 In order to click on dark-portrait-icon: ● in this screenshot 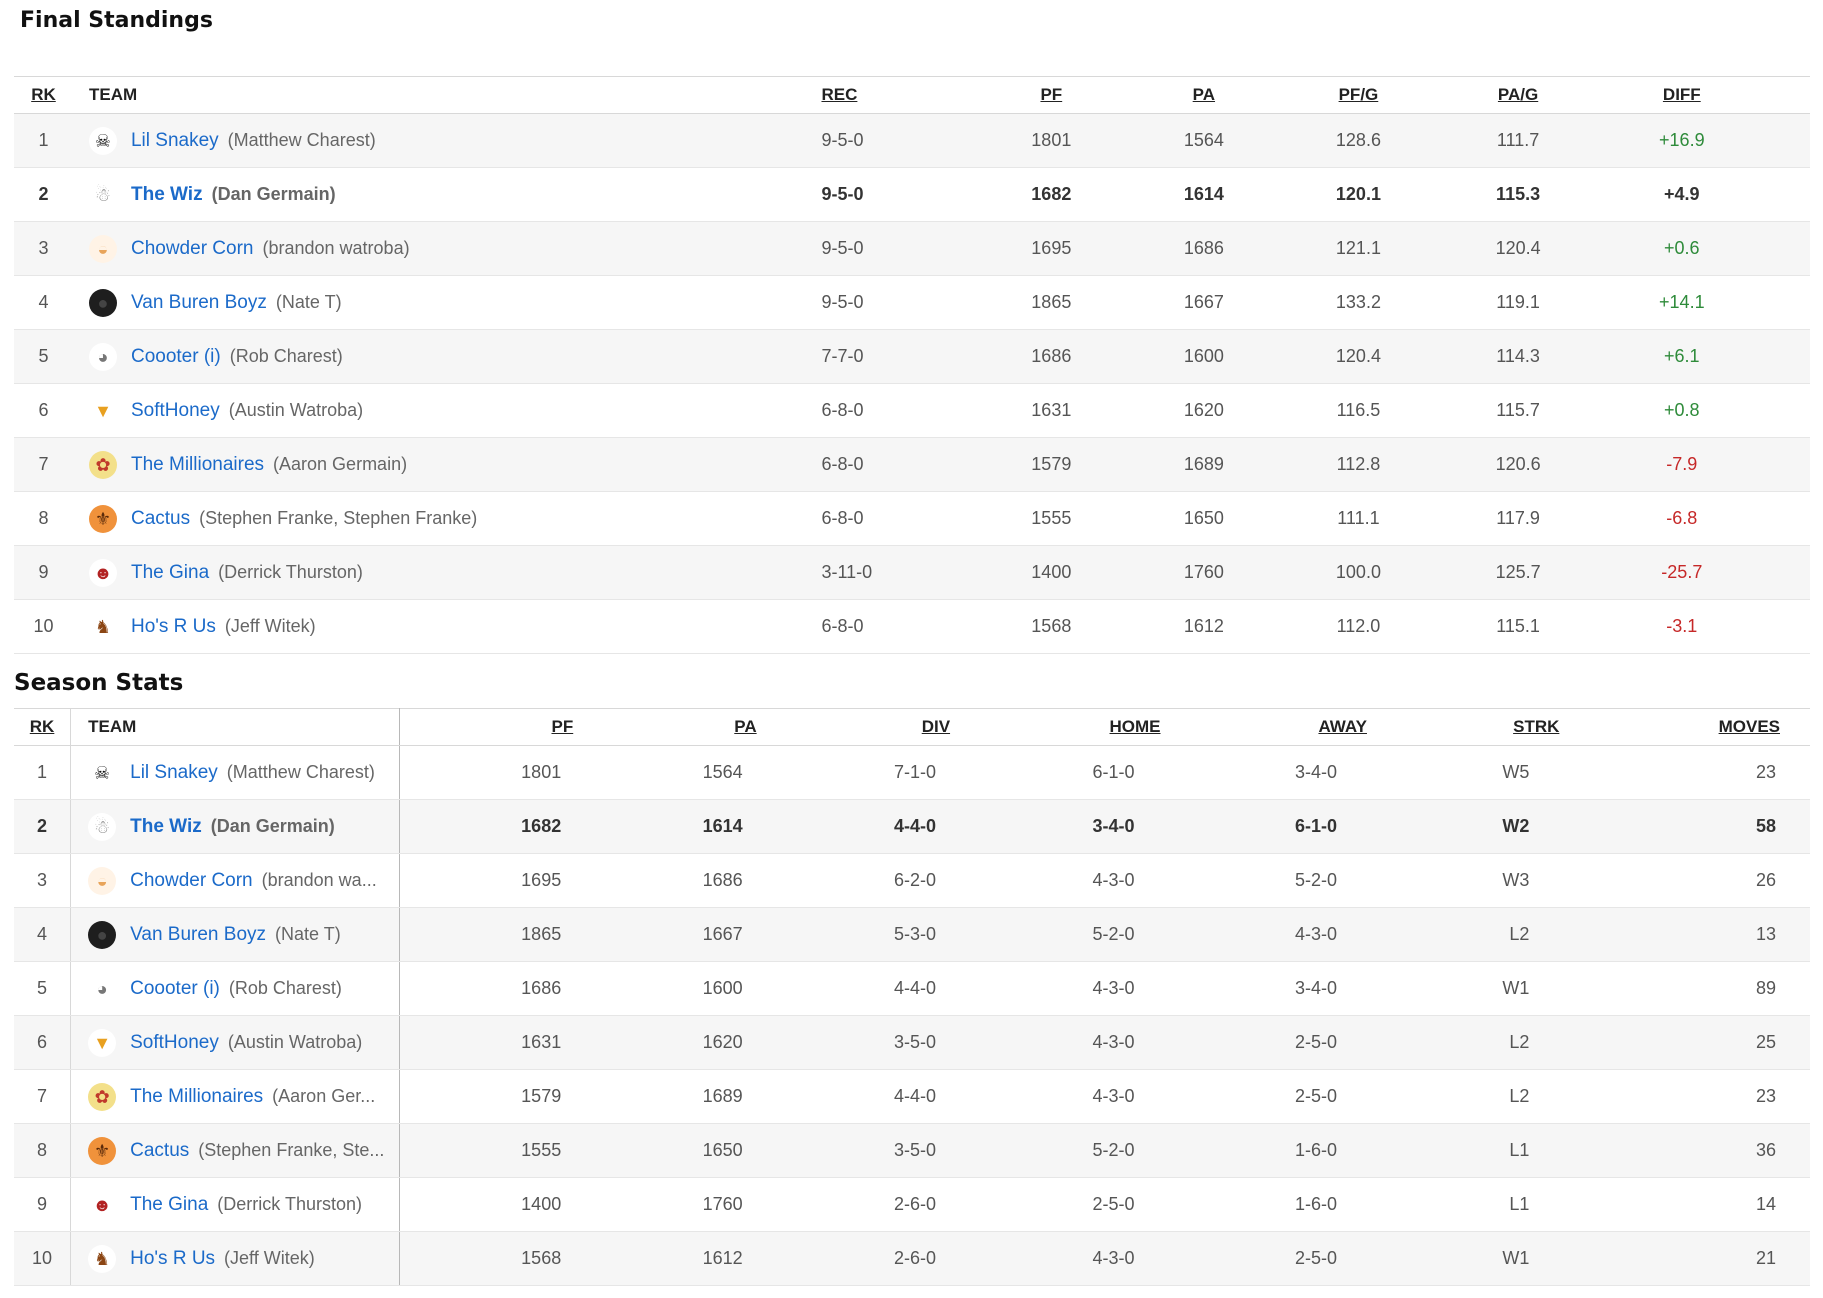, I will do `click(102, 934)`.